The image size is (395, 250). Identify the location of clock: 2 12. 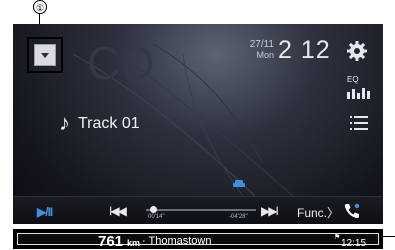
(304, 50).